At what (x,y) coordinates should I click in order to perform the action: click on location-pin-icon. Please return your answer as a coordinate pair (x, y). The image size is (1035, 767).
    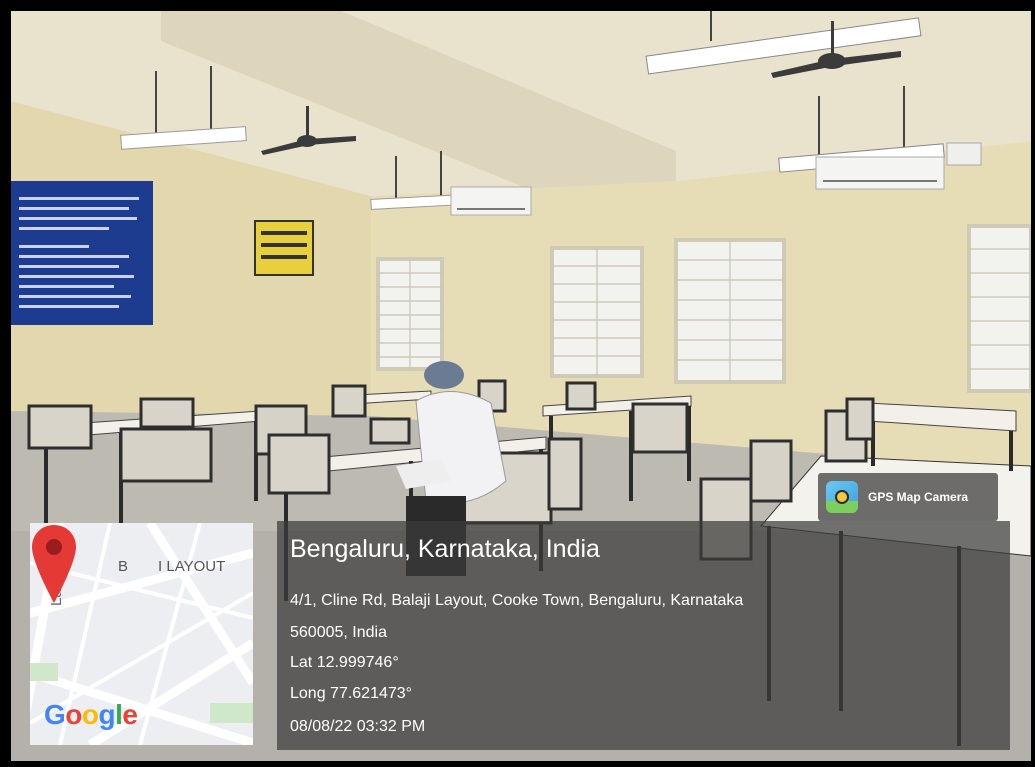
    Looking at the image, I should click on (54, 564).